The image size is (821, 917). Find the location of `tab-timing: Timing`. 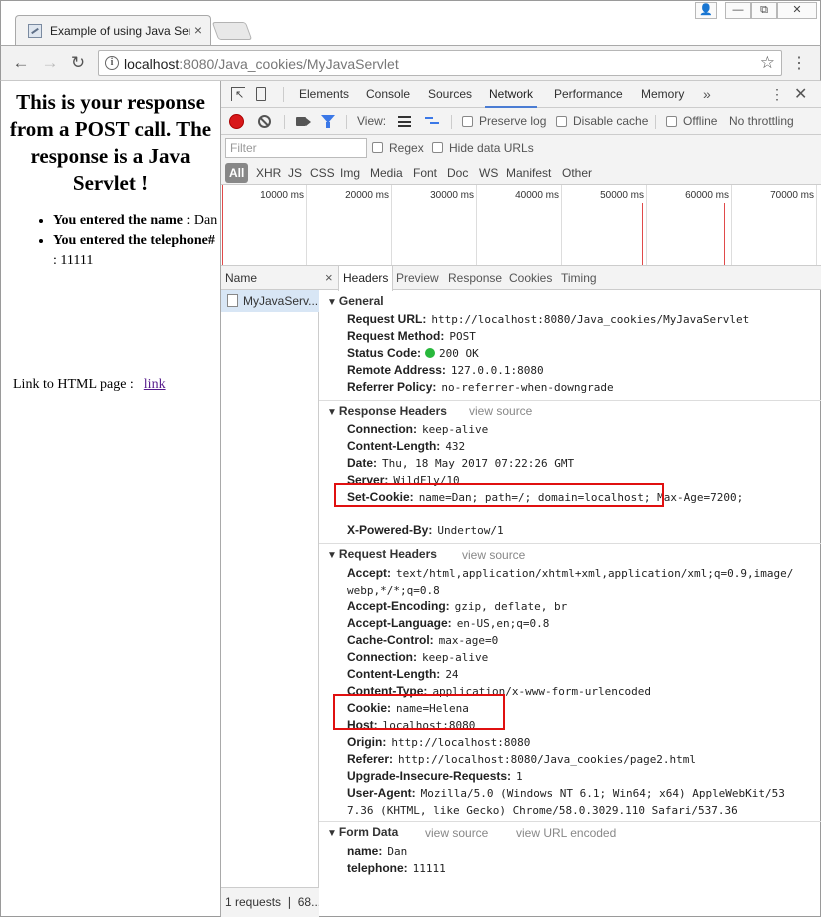

tab-timing: Timing is located at coordinates (579, 278).